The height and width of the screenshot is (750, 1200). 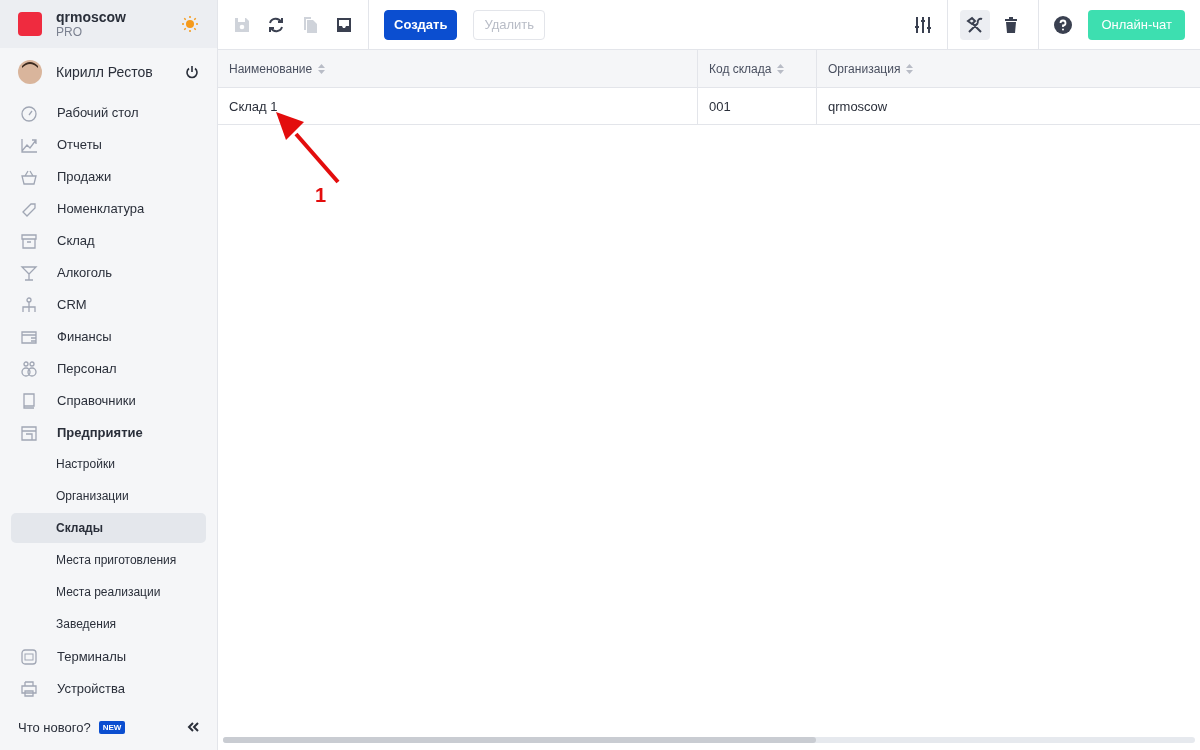 I want to click on column-header: Наименование, so click(x=271, y=68).